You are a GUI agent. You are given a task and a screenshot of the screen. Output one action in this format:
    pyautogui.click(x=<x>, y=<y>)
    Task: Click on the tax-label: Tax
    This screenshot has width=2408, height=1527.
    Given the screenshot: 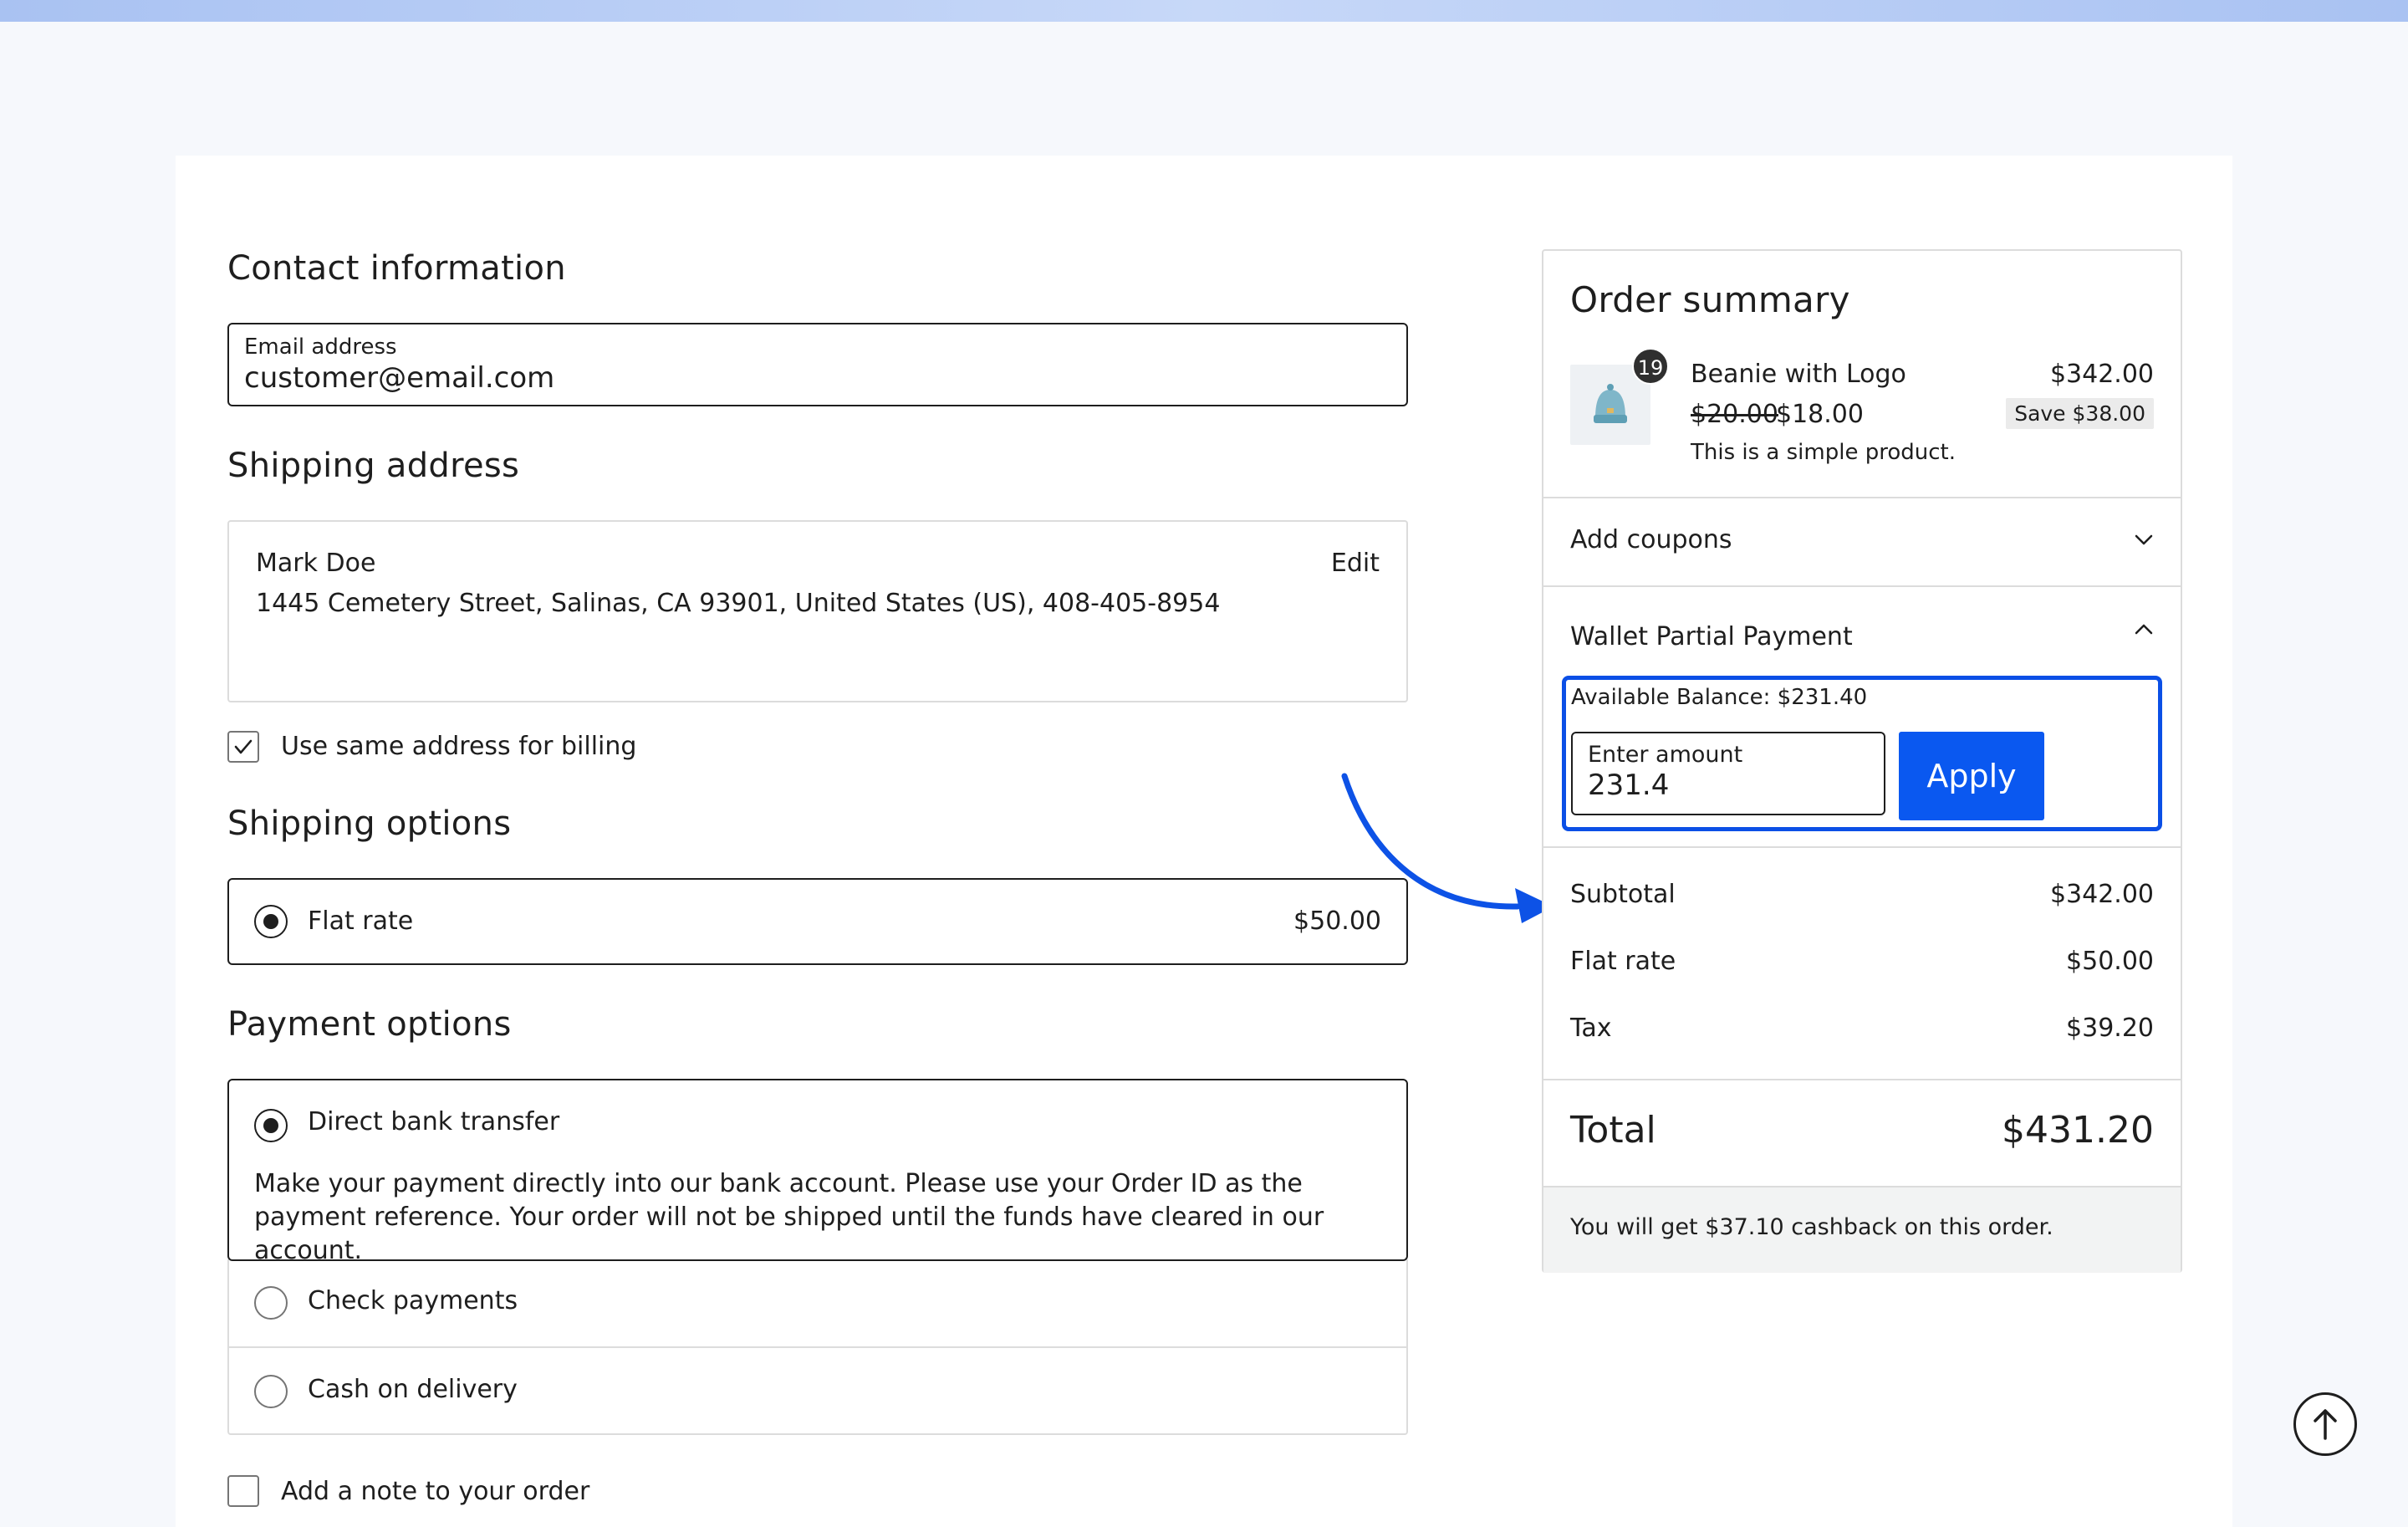 What is the action you would take?
    pyautogui.click(x=1591, y=1029)
    